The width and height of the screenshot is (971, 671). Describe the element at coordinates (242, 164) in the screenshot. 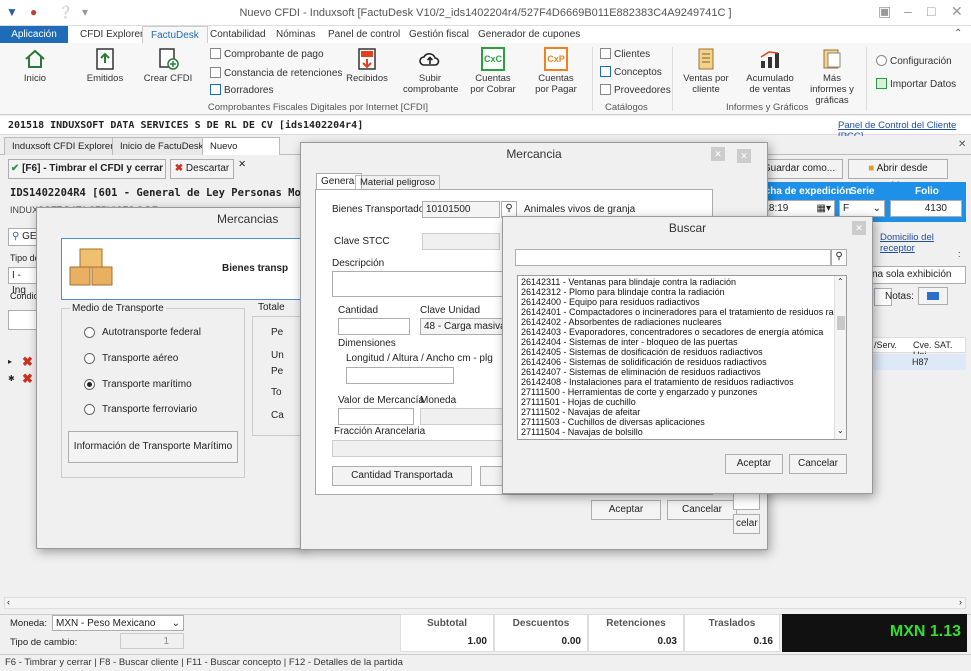

I see `close-tab-icon: ✕` at that location.